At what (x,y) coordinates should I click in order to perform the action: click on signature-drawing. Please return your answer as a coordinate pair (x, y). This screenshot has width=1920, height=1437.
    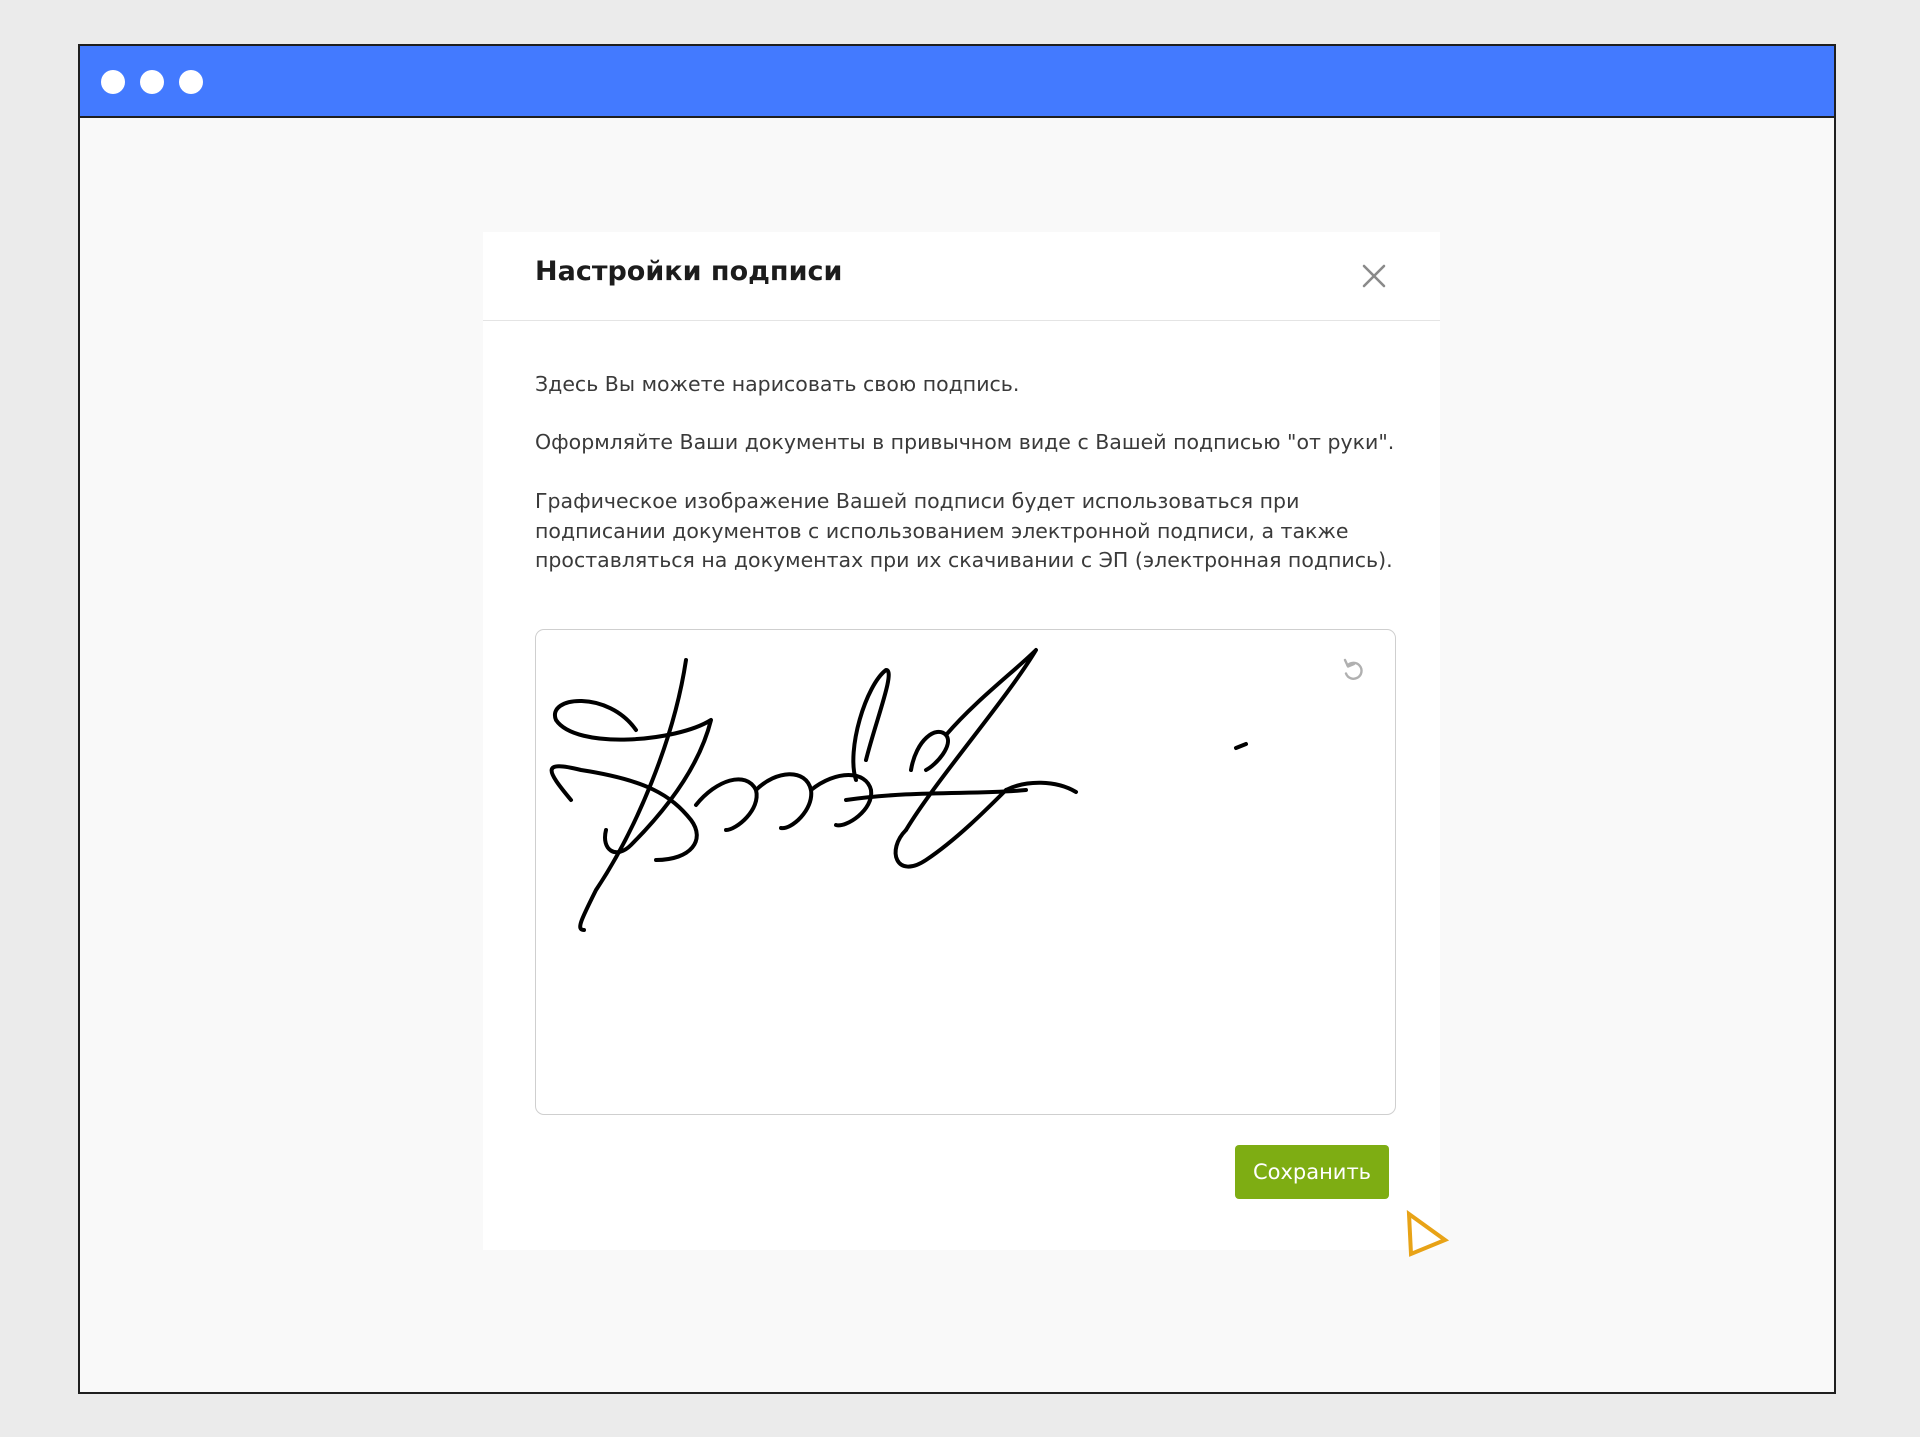
    Looking at the image, I should click on (898, 790).